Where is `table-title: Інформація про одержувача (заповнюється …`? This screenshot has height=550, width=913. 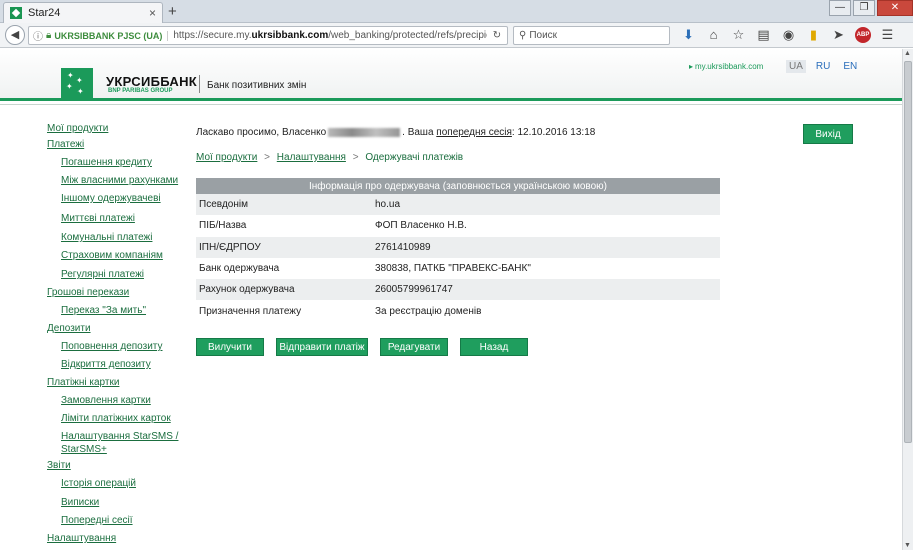
table-title: Інформація про одержувача (заповнюється … is located at coordinates (458, 186).